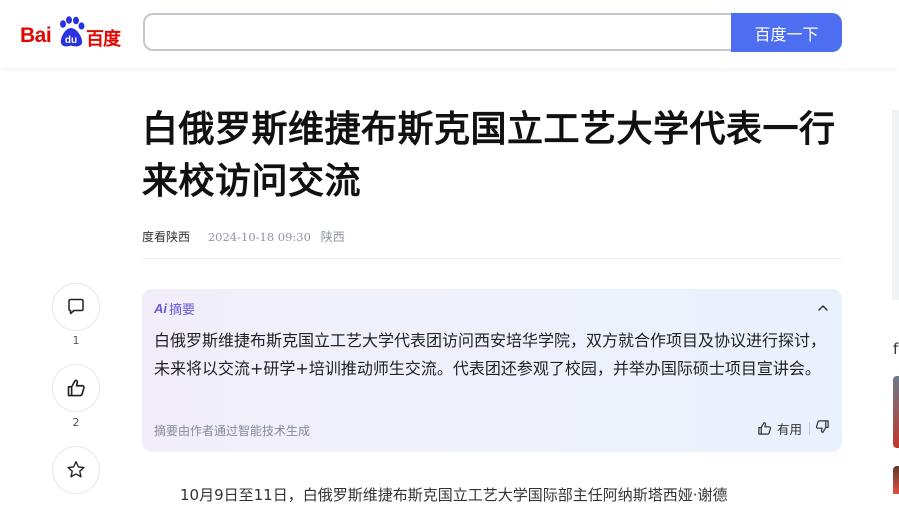 This screenshot has height=505, width=899. Describe the element at coordinates (166, 237) in the screenshot. I see `article-source: 度看陕西` at that location.